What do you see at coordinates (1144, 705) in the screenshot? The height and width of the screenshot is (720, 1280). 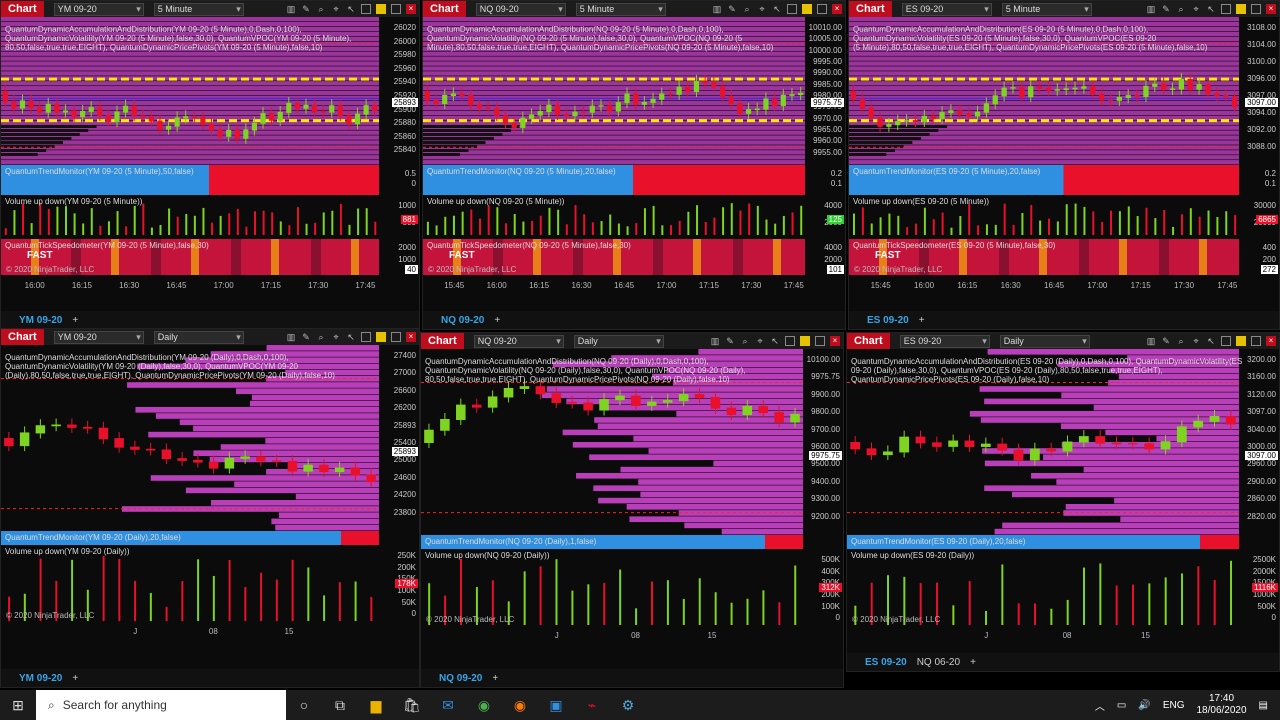 I see `volume-icon: 🔊` at bounding box center [1144, 705].